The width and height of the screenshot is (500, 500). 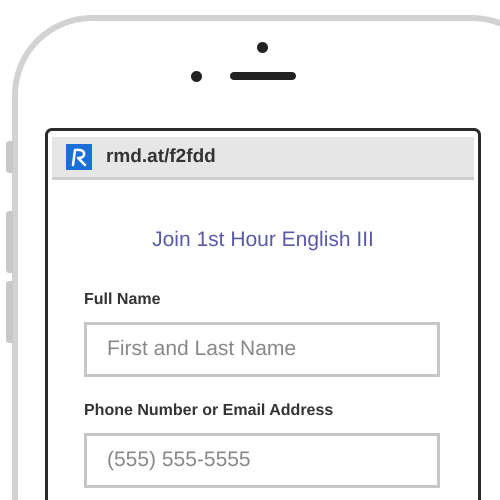 I want to click on speaker-bar, so click(x=263, y=76).